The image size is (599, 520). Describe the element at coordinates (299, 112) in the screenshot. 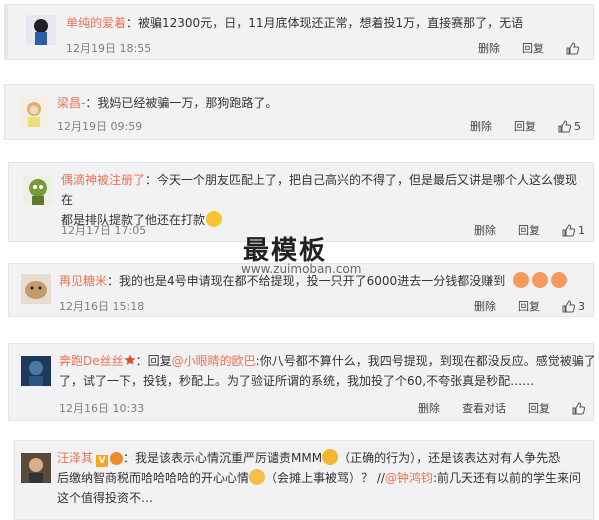

I see `comment-card: 梁昌-：我妈已经被骗一万，那狗跑路了。 12月19日 09:59 删除 回复 5` at that location.